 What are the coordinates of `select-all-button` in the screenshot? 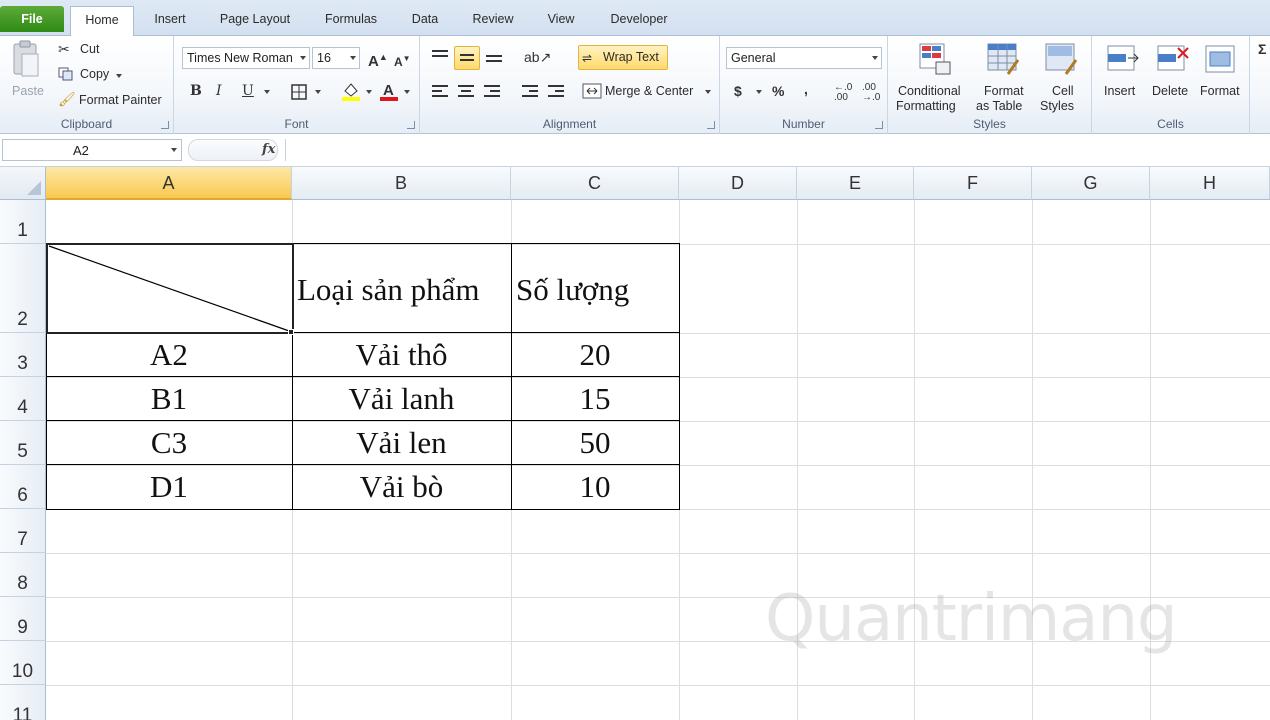 It's located at (23, 183).